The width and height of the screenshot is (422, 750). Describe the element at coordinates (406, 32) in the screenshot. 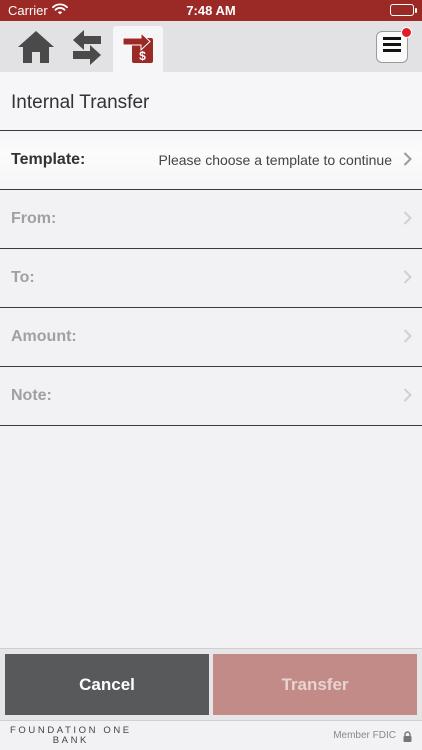

I see `notification-dot` at that location.